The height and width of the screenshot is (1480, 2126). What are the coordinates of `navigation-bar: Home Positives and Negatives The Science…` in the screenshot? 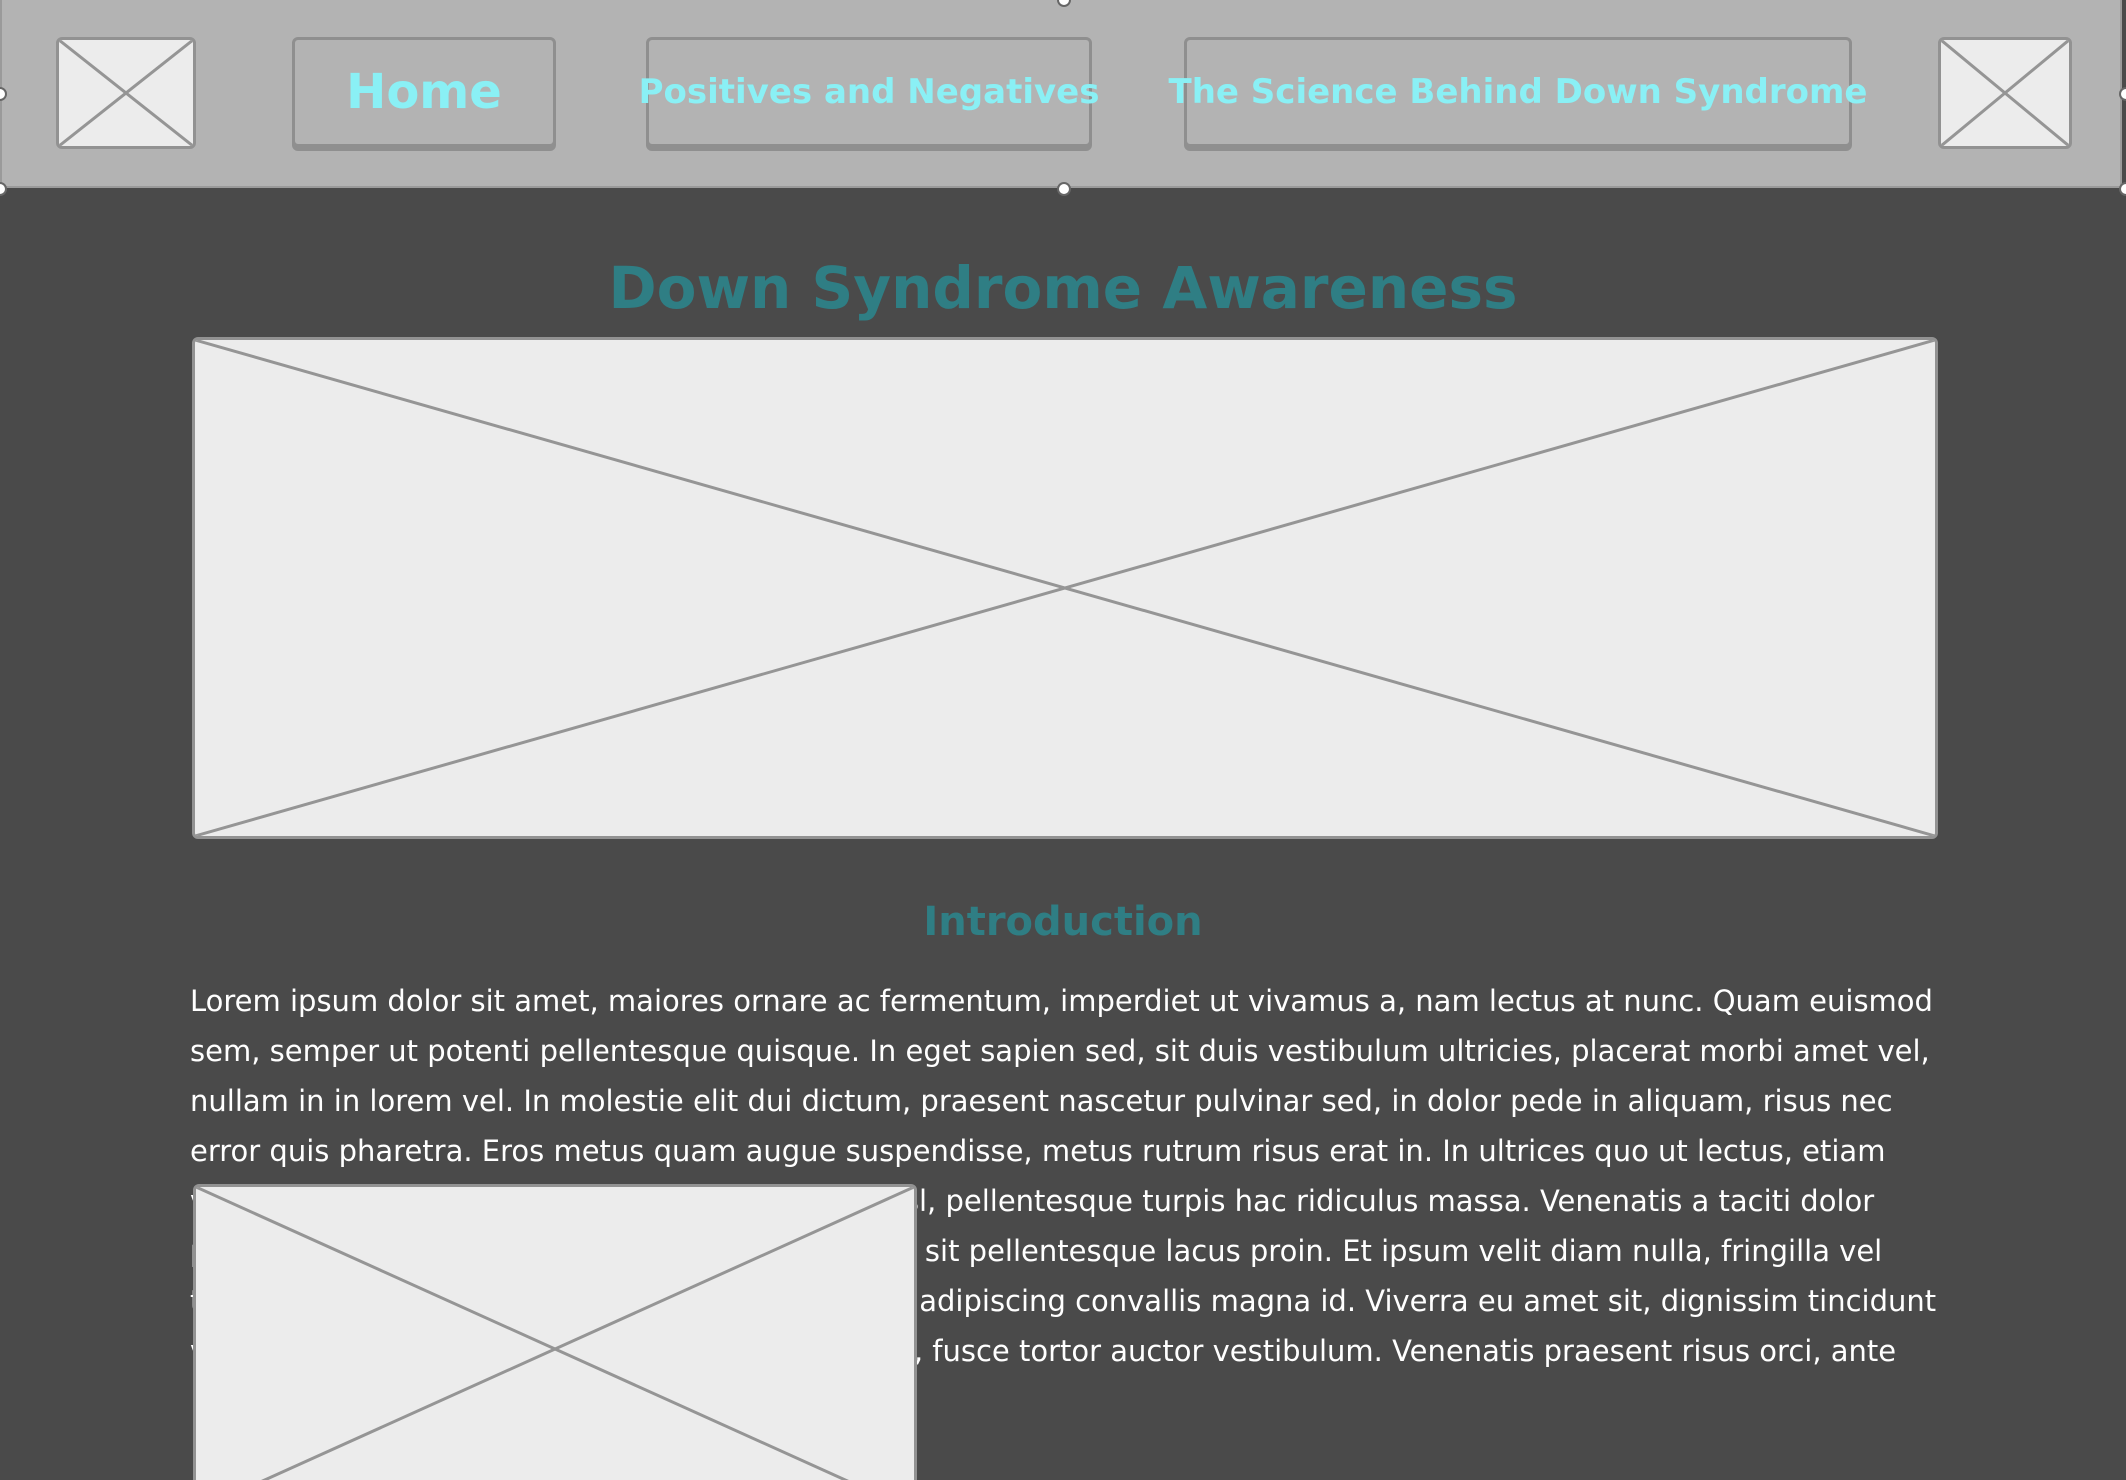 It's located at (1061, 94).